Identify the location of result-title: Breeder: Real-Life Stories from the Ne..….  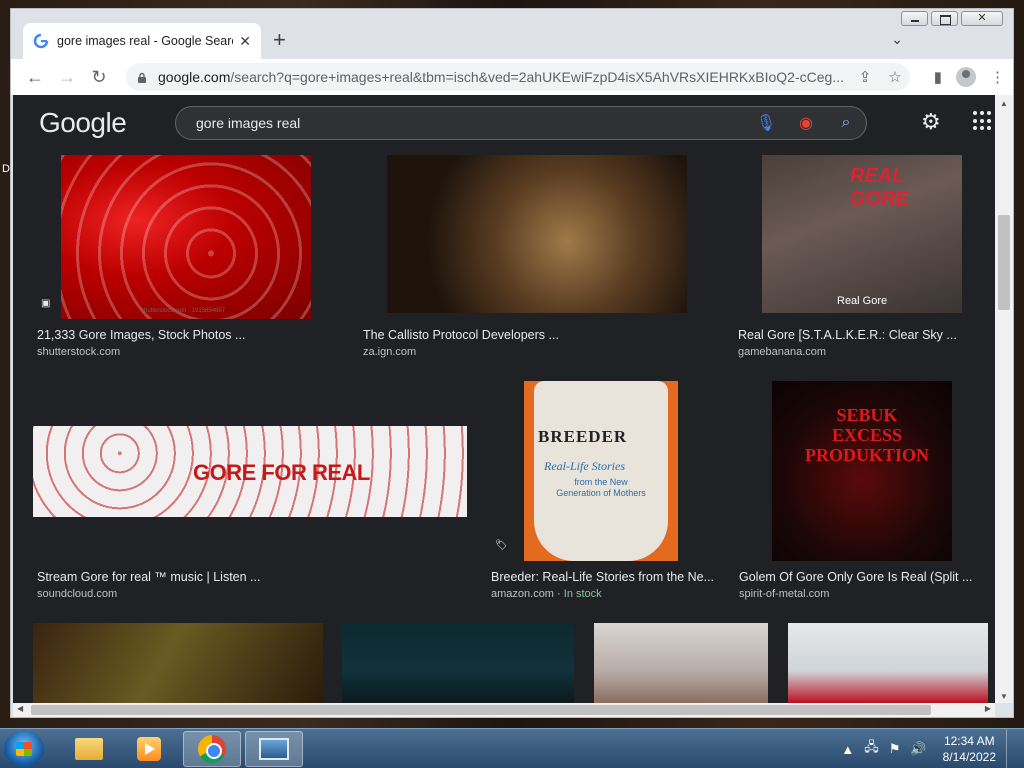
(602, 577).